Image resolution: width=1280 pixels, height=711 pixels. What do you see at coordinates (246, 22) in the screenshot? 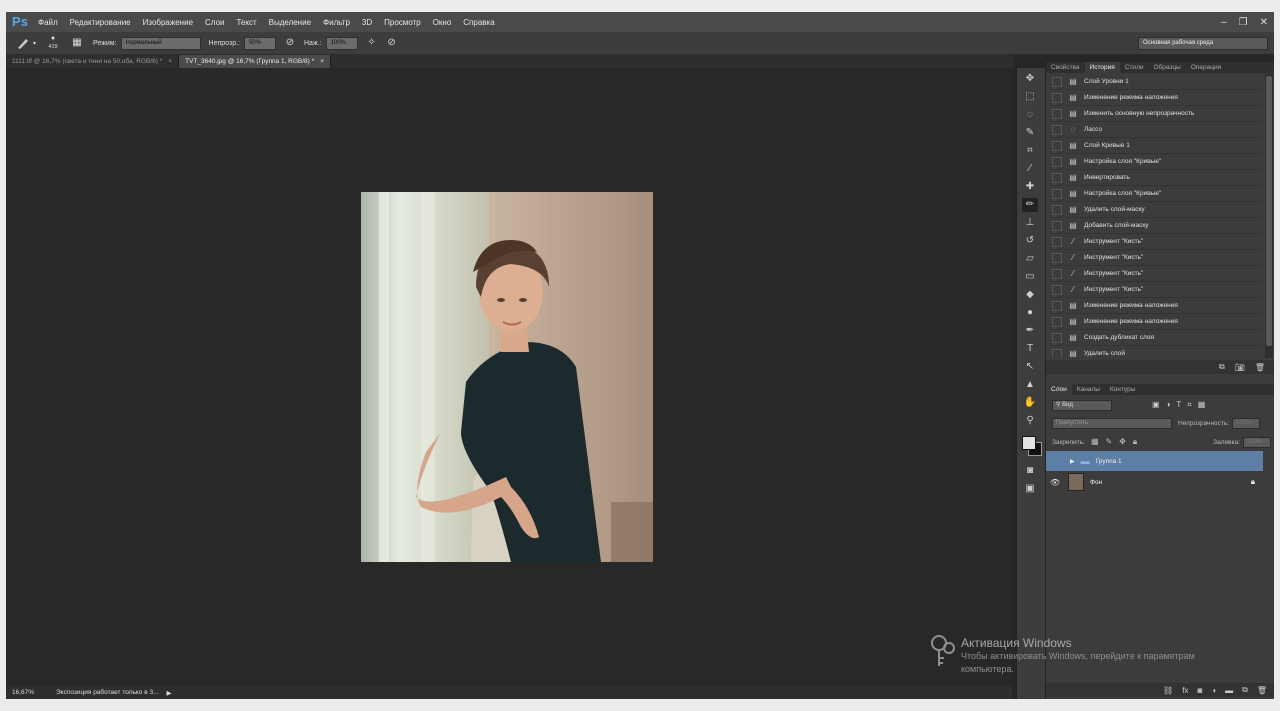
I see `menu-type: Текст` at bounding box center [246, 22].